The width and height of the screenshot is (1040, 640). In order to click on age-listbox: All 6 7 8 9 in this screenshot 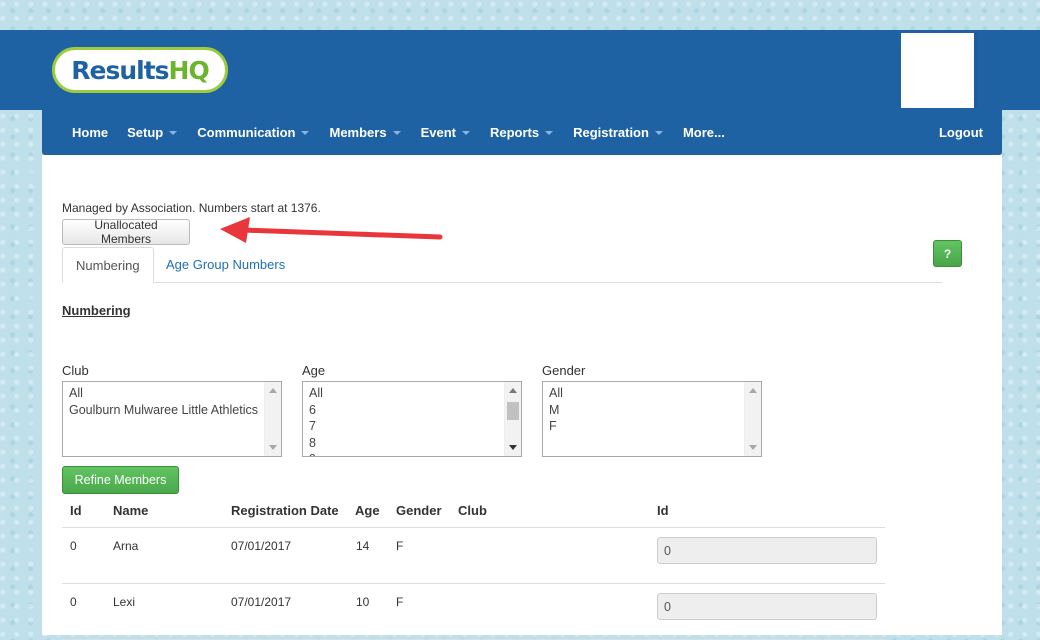, I will do `click(412, 419)`.